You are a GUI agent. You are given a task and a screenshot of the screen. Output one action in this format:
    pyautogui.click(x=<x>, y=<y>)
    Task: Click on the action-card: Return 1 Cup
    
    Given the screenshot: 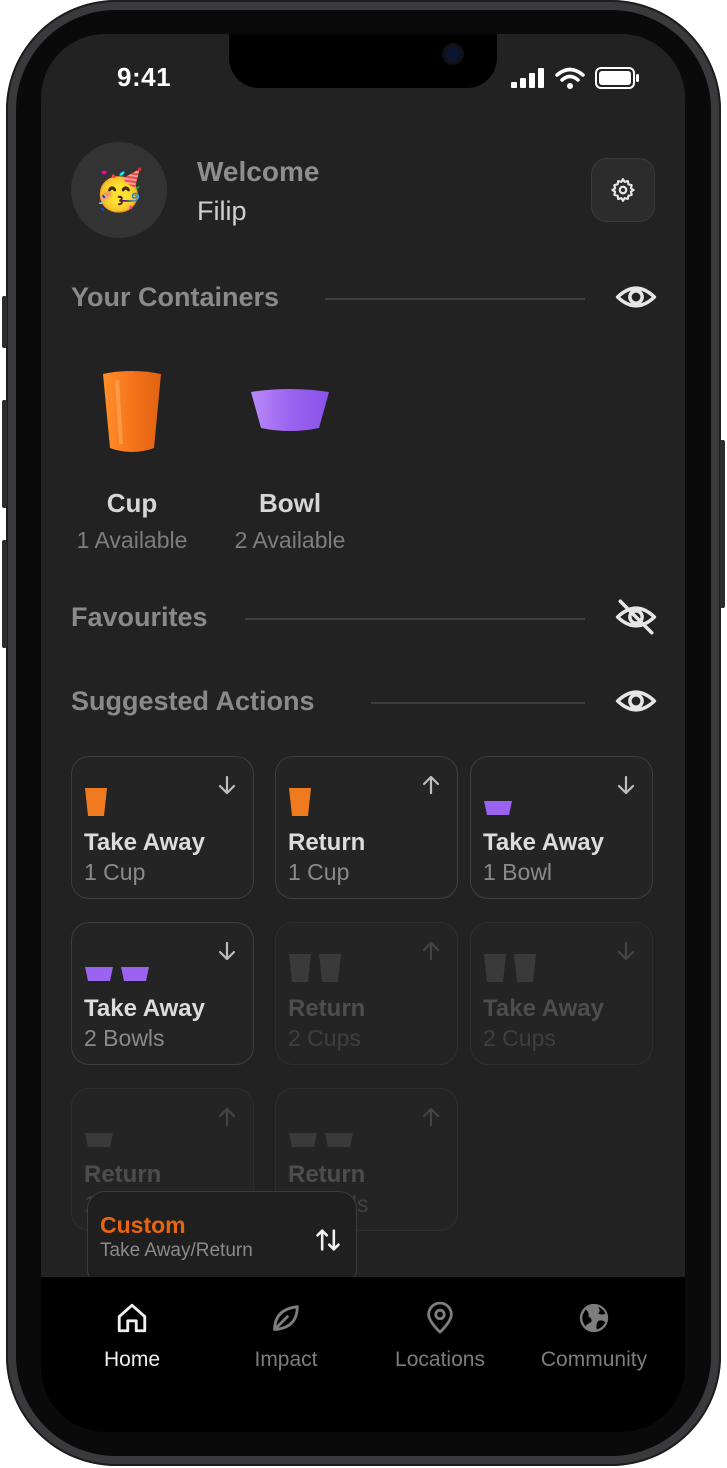 What is the action you would take?
    pyautogui.click(x=366, y=827)
    